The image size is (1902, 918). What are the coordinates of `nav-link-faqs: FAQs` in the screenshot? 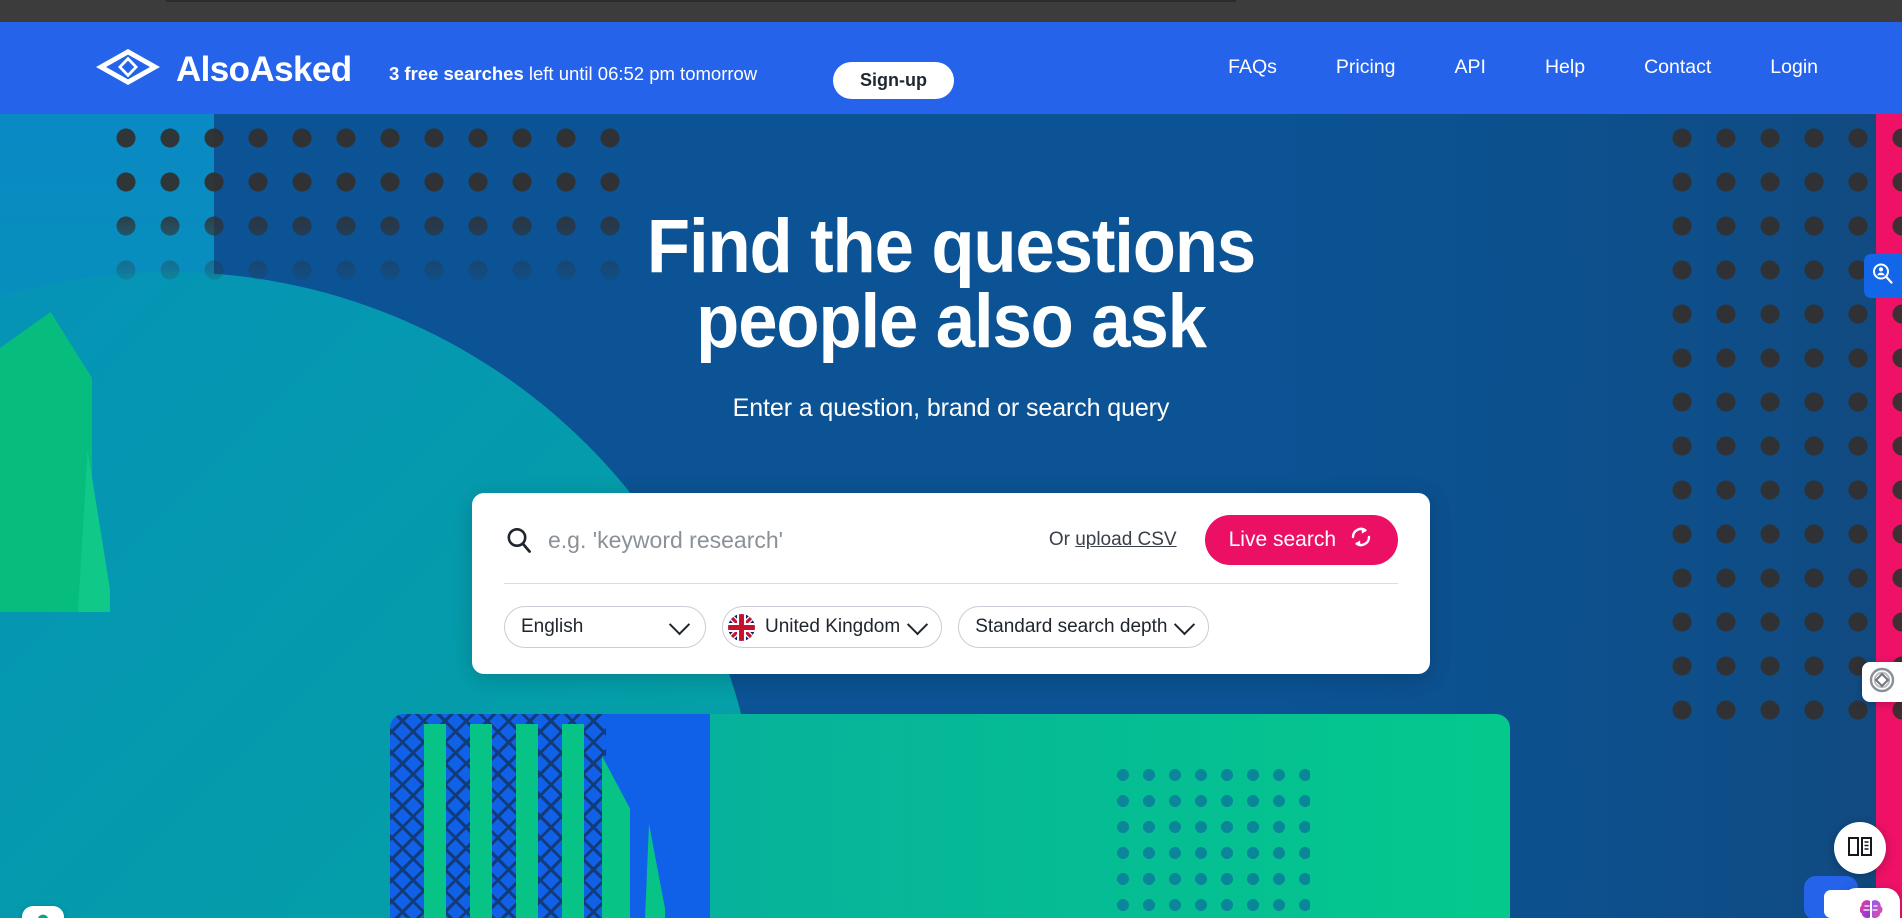 It's located at (1252, 68).